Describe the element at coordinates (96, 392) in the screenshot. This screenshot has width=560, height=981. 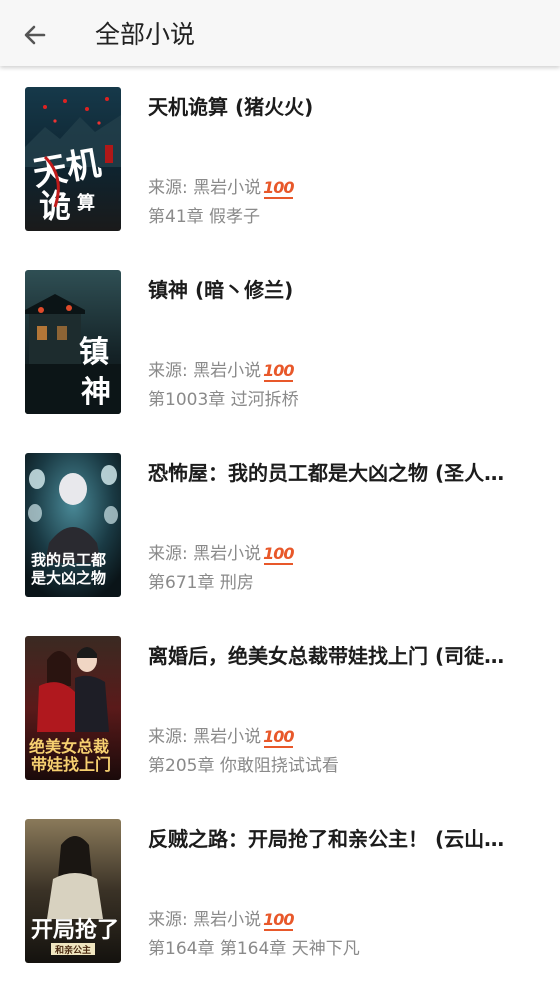
I see `svg-text: 神` at that location.